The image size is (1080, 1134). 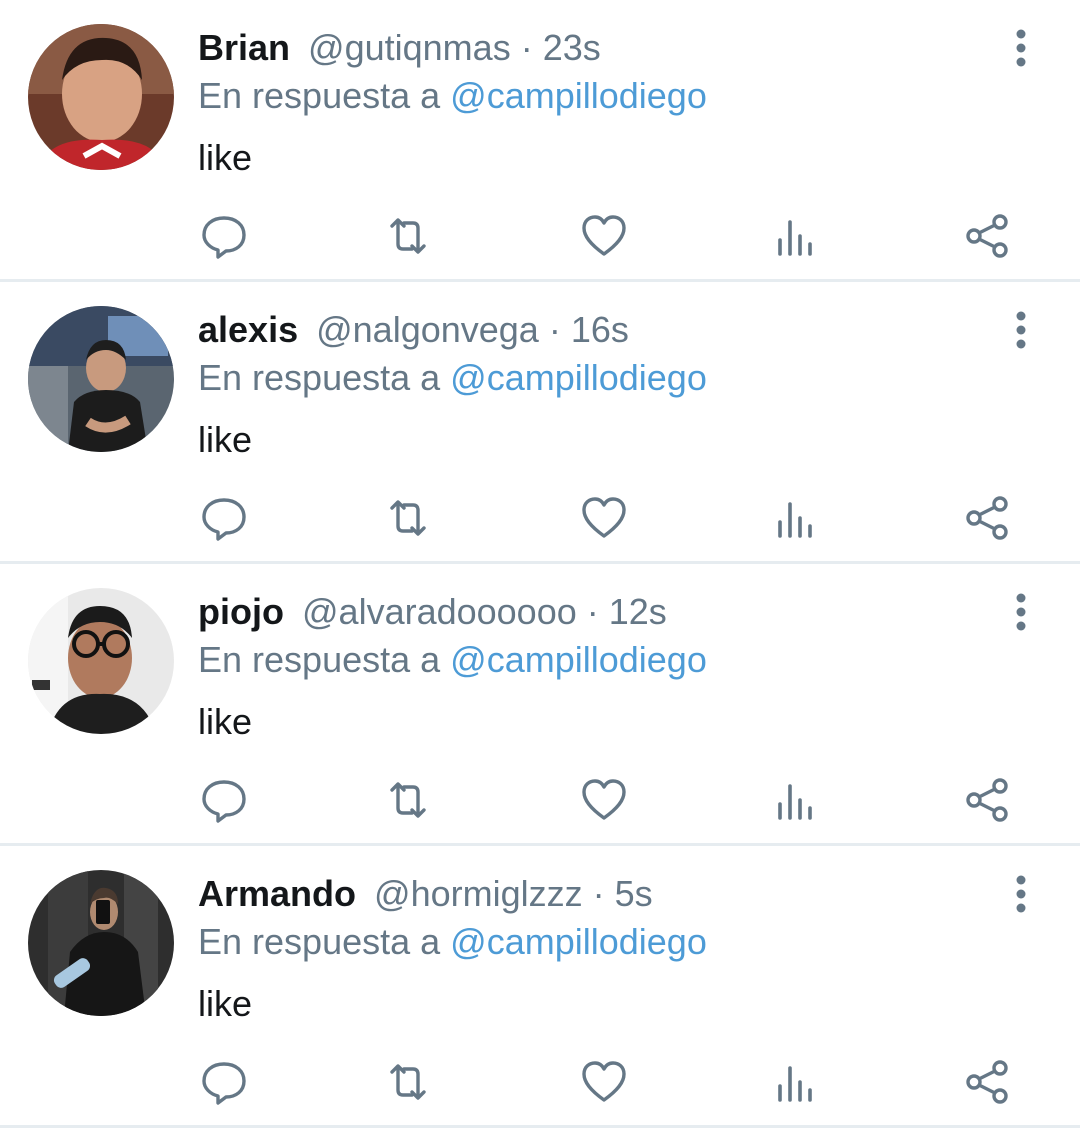 I want to click on timestamp: · 5s, so click(x=622, y=893).